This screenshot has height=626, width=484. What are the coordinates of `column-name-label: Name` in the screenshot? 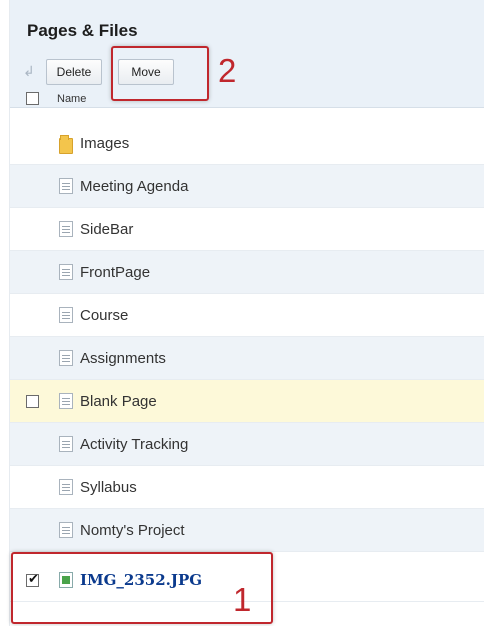 It's located at (71, 99).